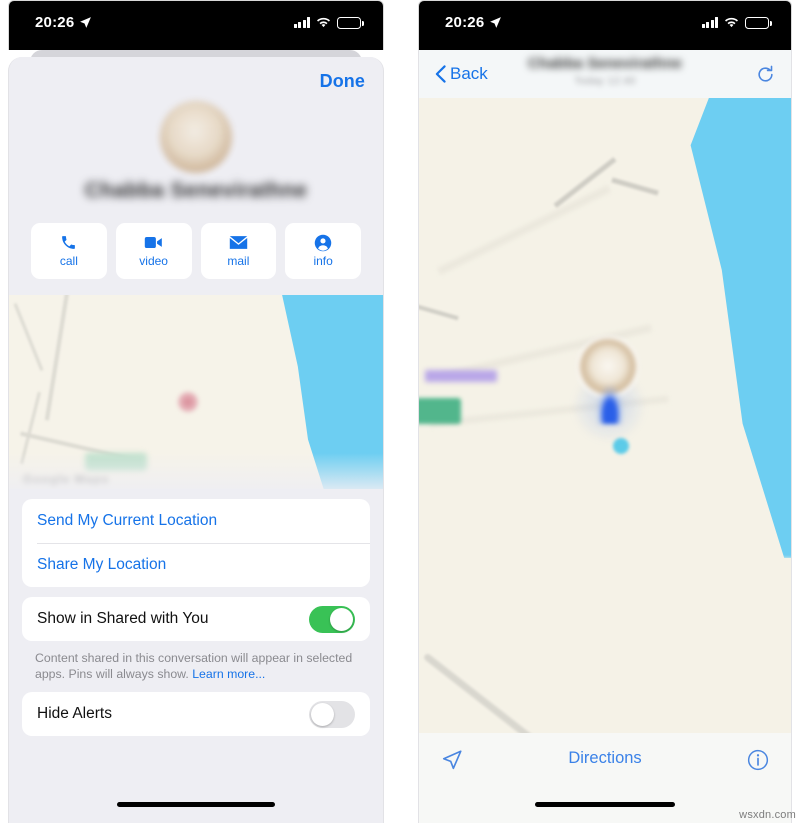  I want to click on show-in-shared-with-you-toggle, so click(332, 619).